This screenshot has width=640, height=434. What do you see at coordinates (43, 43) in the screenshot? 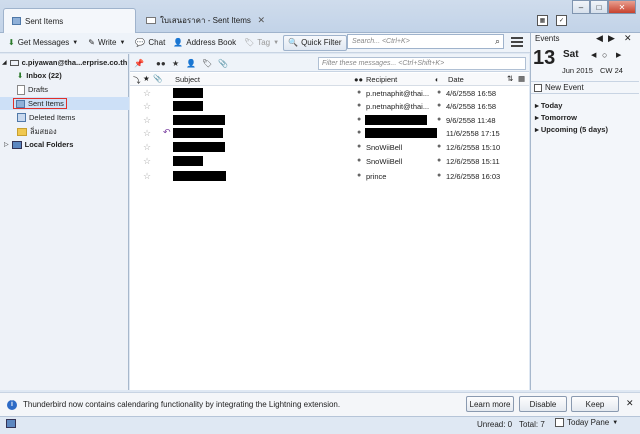
I see `get-messages-button: ⬇ Get Messages ▼` at bounding box center [43, 43].